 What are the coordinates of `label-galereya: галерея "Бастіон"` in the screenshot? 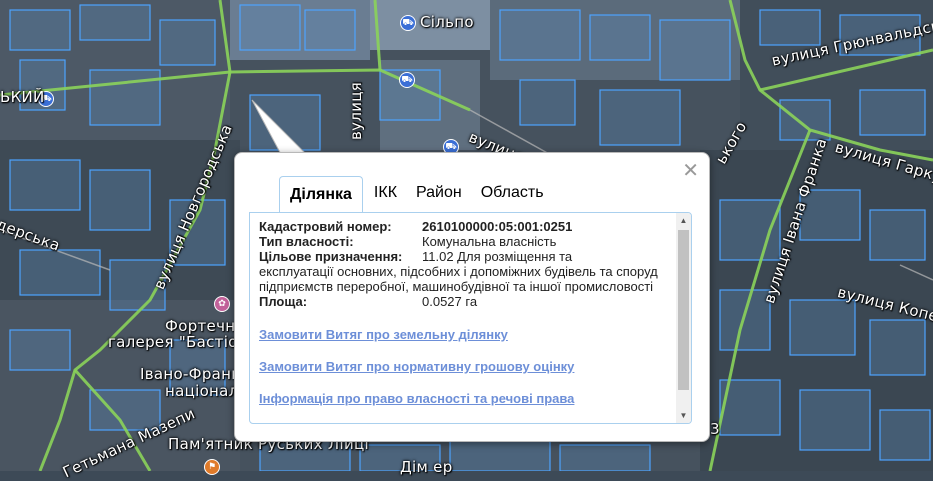 It's located at (181, 342).